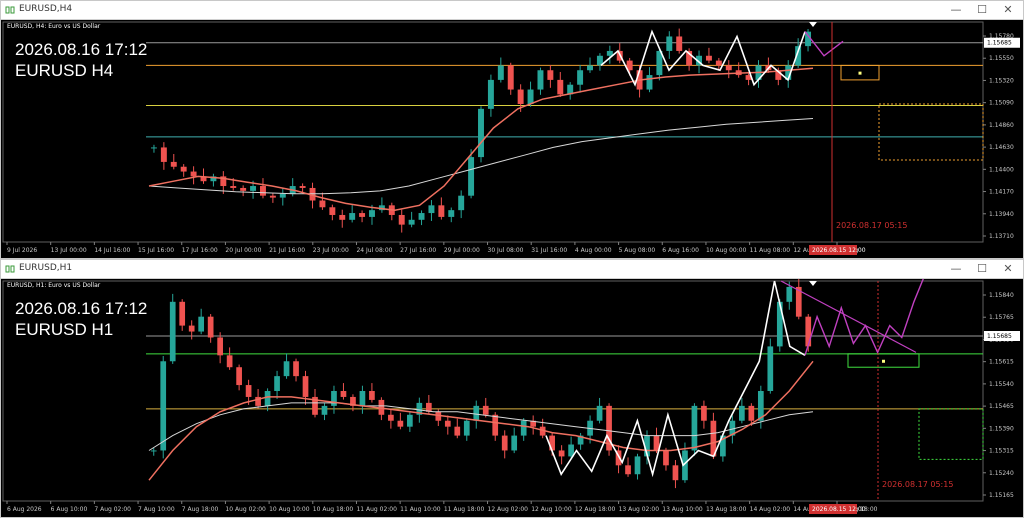 The image size is (1024, 518). What do you see at coordinates (156, 250) in the screenshot?
I see `time-label: 15 Jul 16:00` at bounding box center [156, 250].